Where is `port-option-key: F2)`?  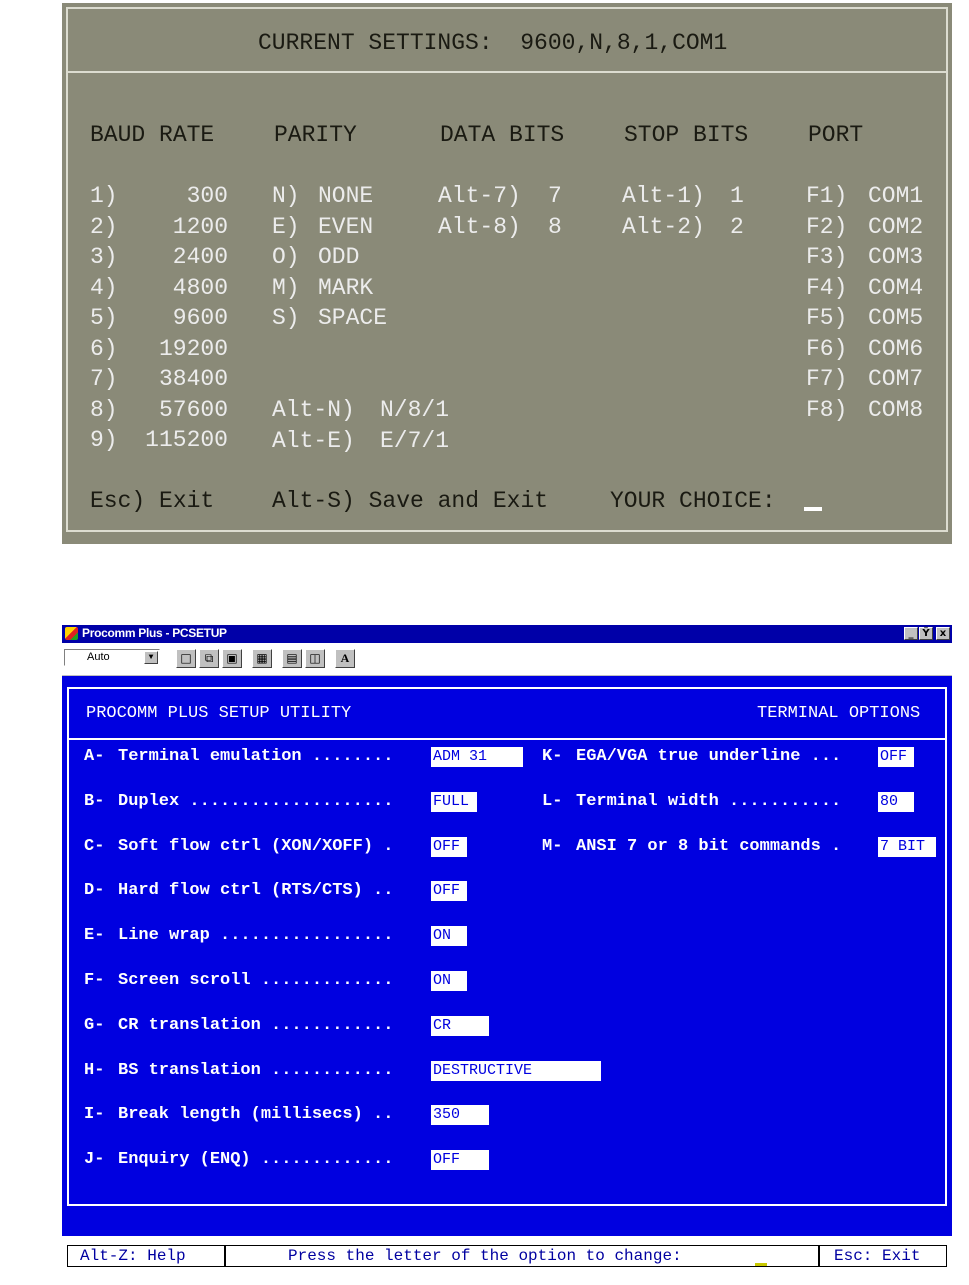 port-option-key: F2) is located at coordinates (826, 227).